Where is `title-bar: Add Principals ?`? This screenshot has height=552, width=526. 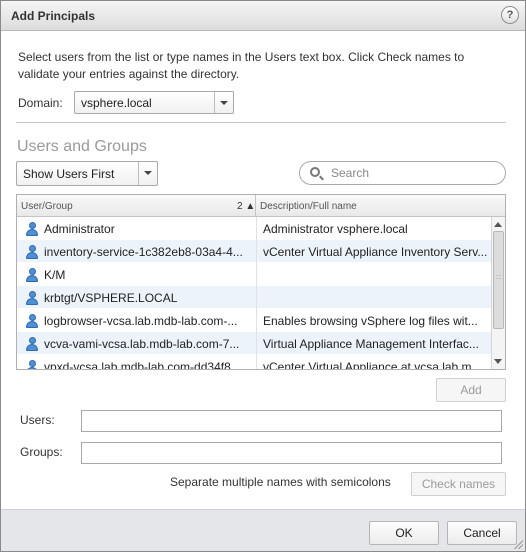 title-bar: Add Principals ? is located at coordinates (263, 16).